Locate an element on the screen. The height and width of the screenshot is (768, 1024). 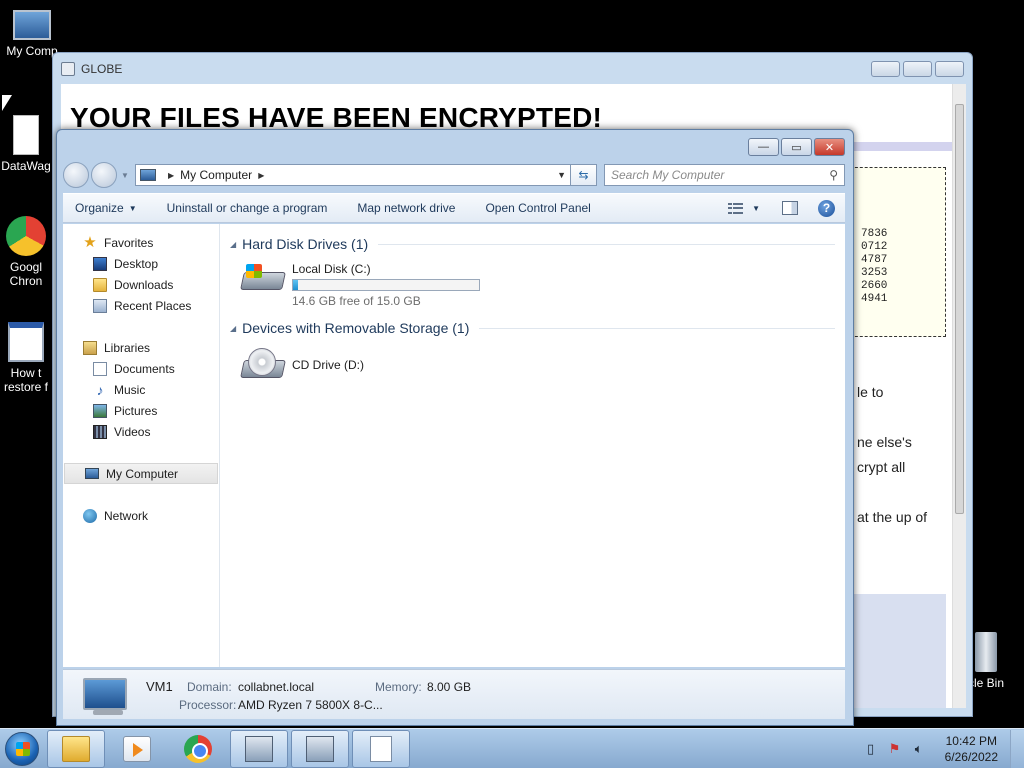
change-view-icon is located at coordinates (736, 208).